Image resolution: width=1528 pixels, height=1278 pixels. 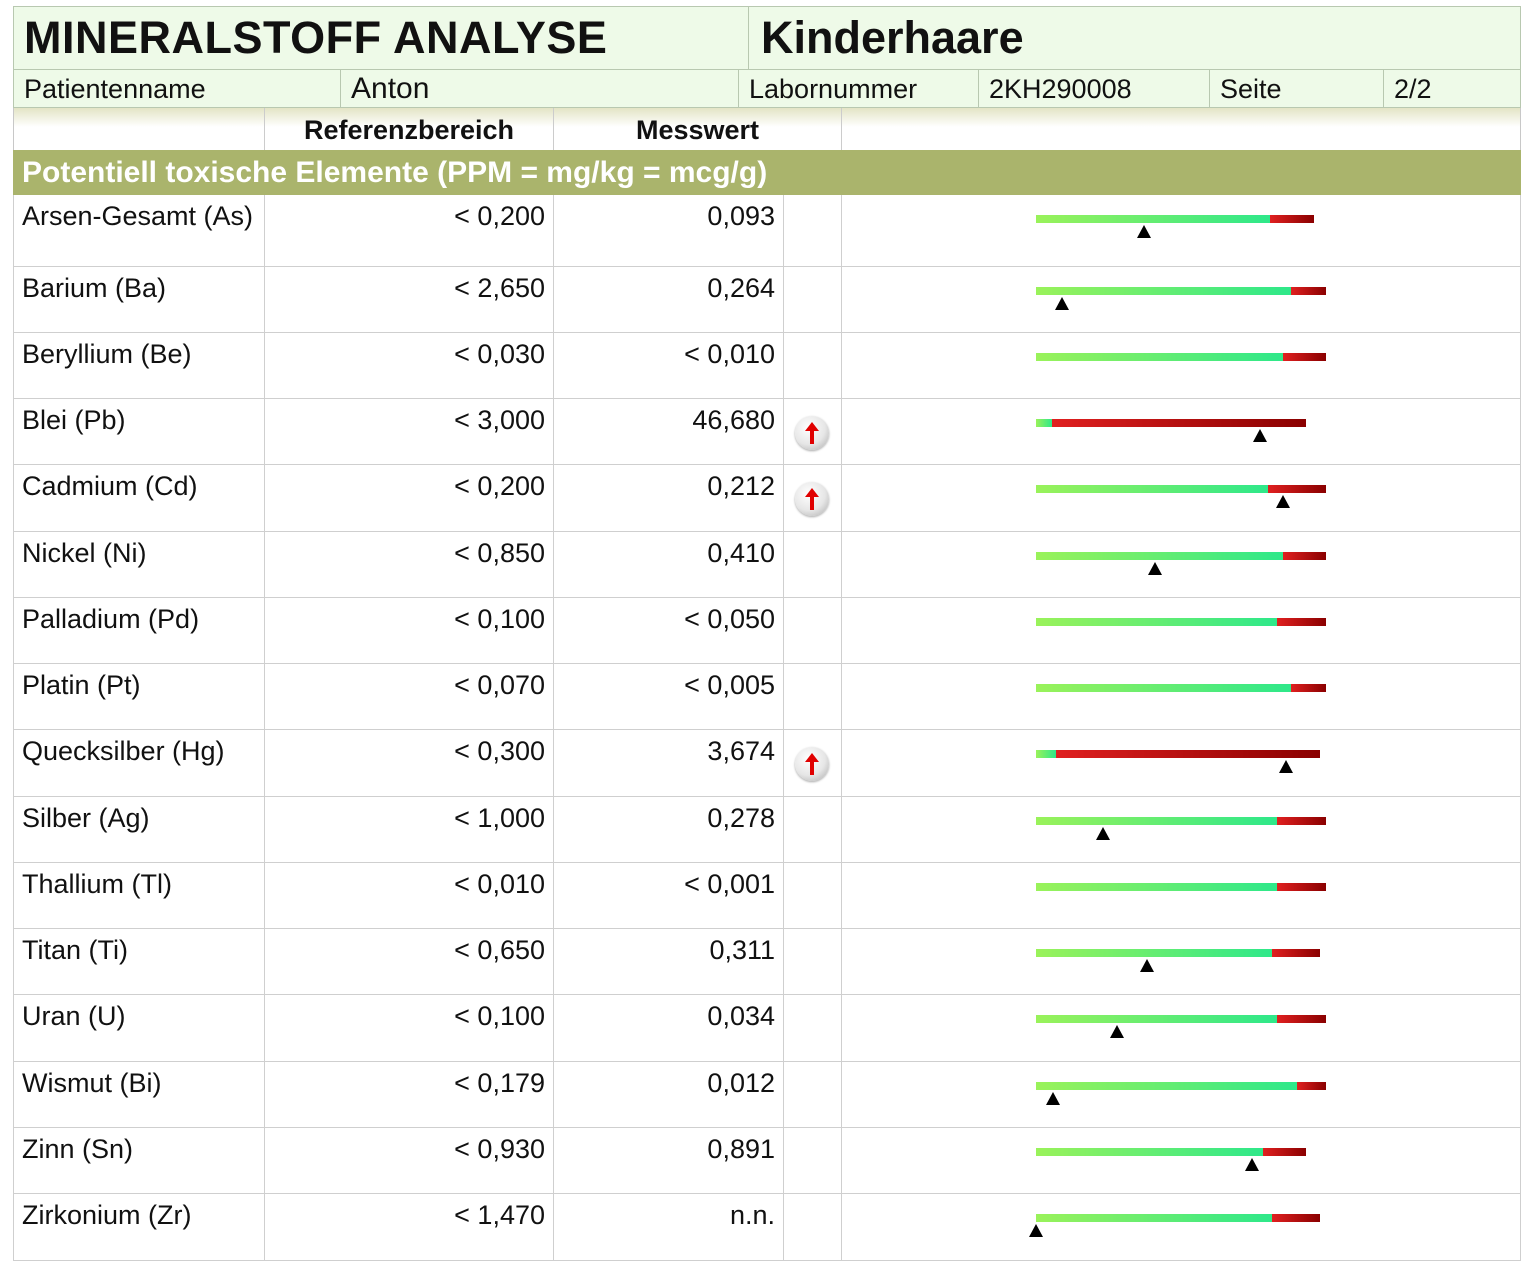 I want to click on arrow-up-icon, so click(x=812, y=433).